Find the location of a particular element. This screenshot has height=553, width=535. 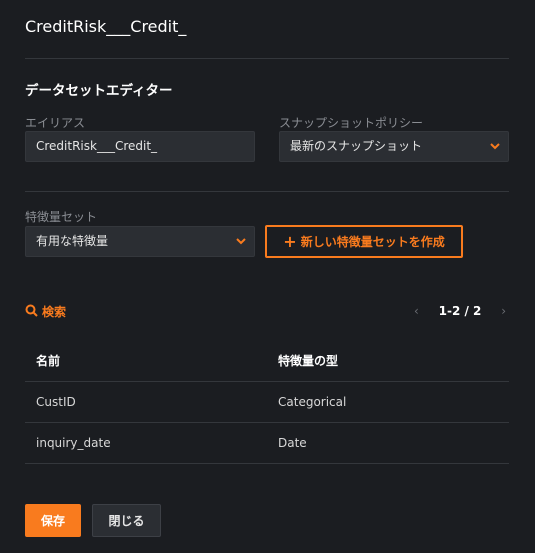

create-feature-list-button: + 新しい特徴量セットを作成 is located at coordinates (364, 241).